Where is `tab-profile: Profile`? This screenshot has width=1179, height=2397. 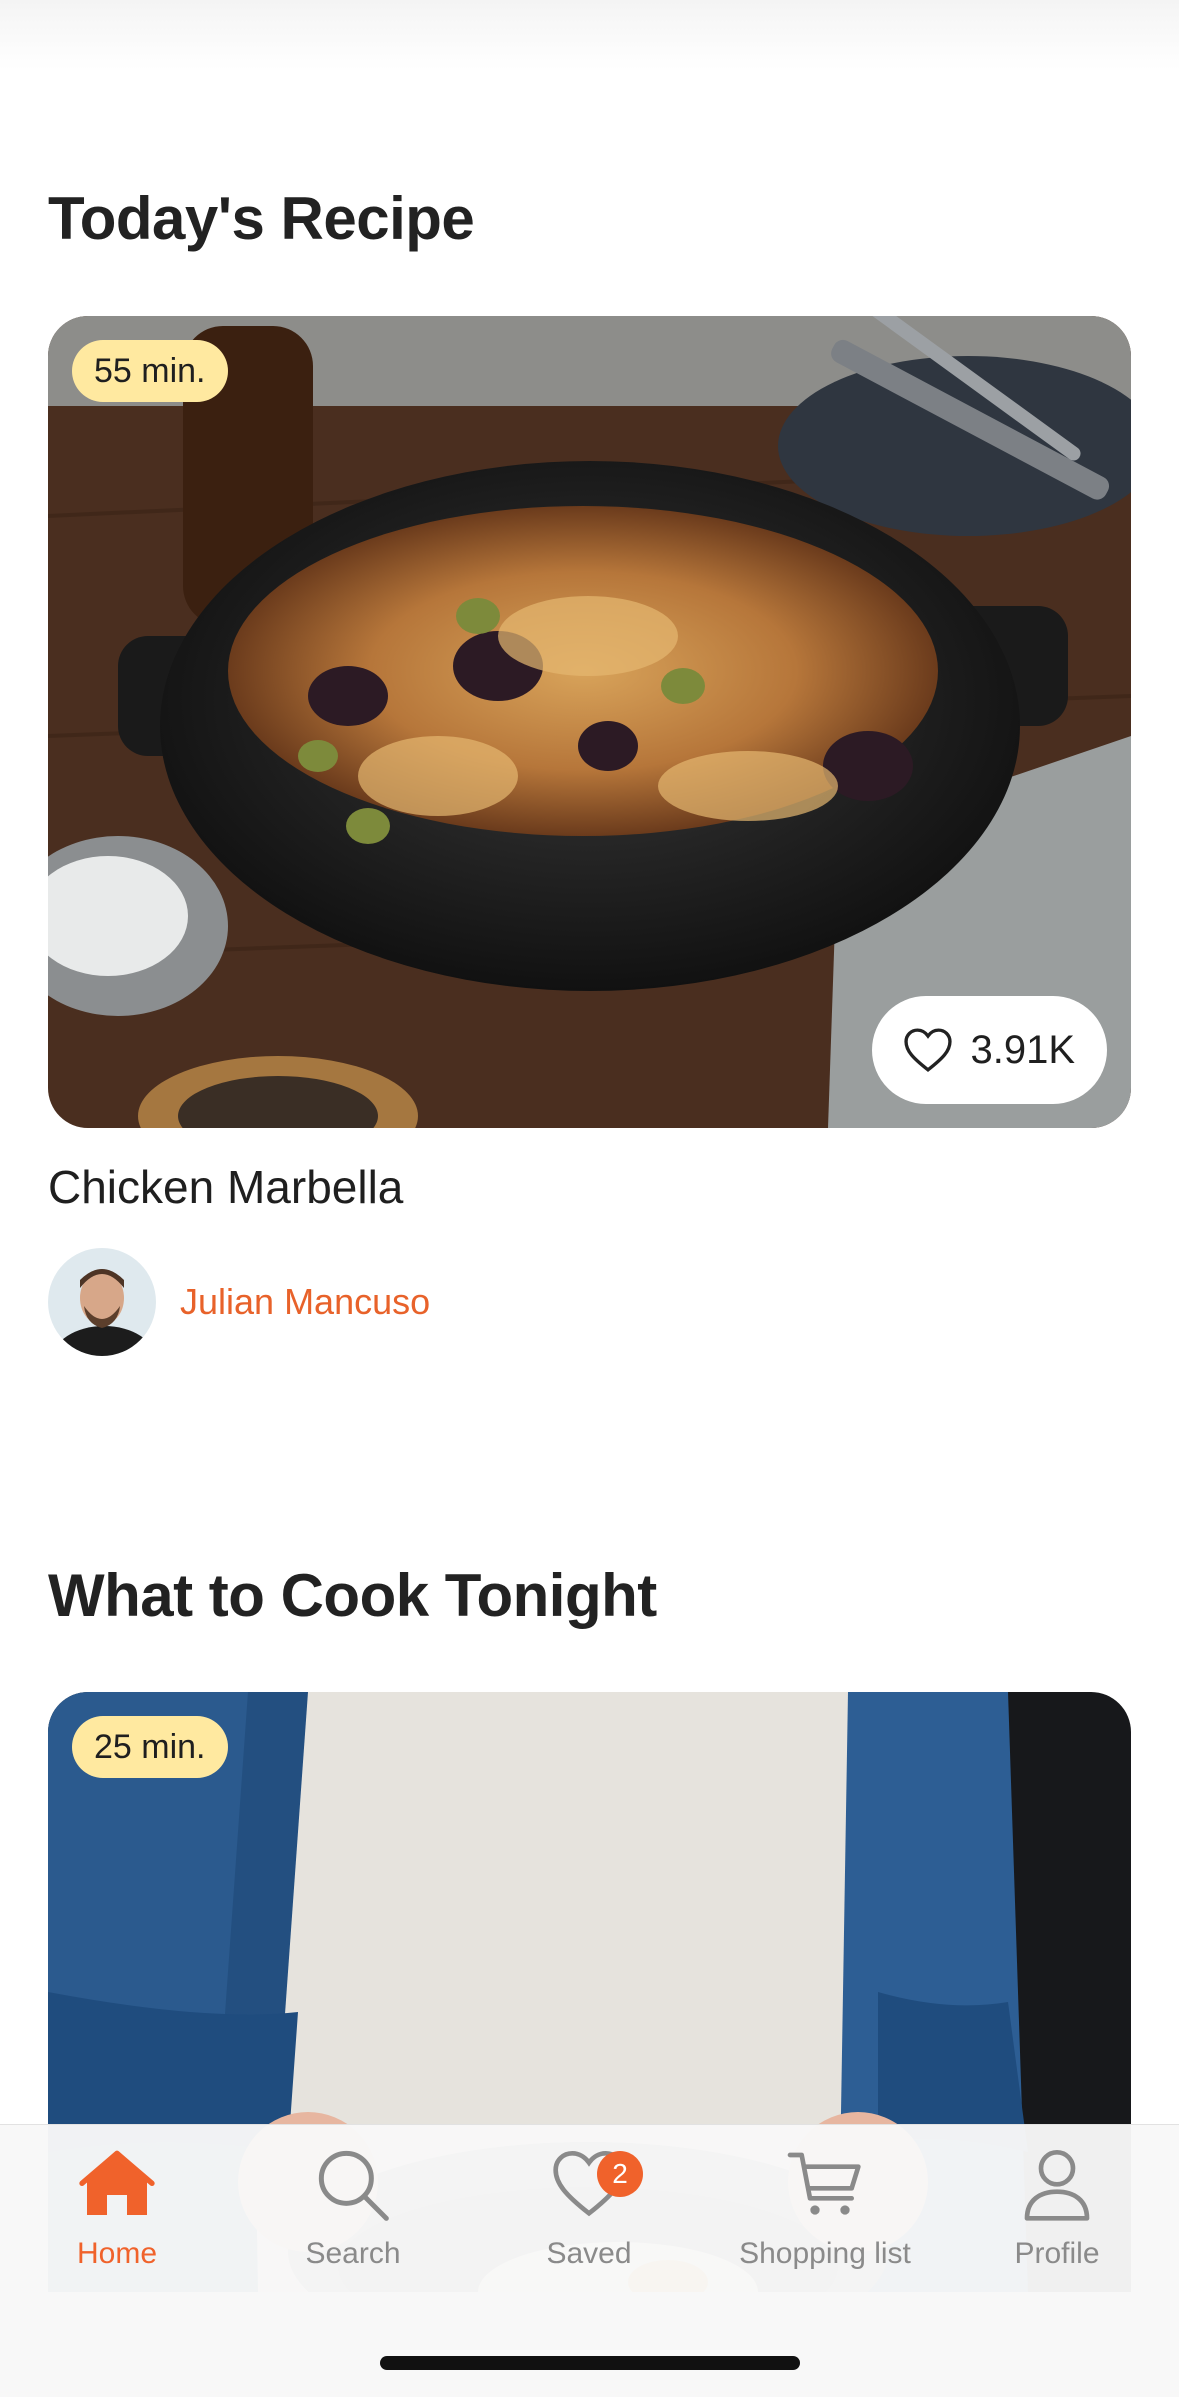 tab-profile: Profile is located at coordinates (1057, 2208).